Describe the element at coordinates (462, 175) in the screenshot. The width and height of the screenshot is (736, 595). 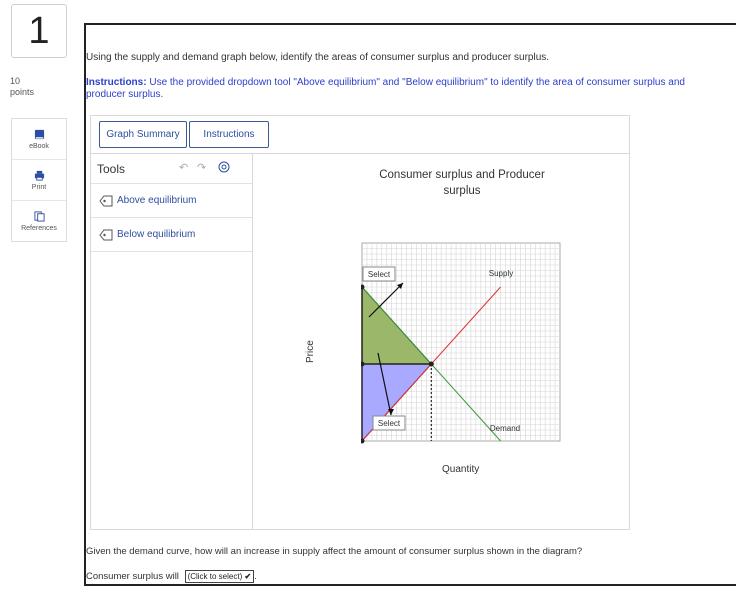
I see `chart-title-line1: Consumer surplus and Producer` at that location.